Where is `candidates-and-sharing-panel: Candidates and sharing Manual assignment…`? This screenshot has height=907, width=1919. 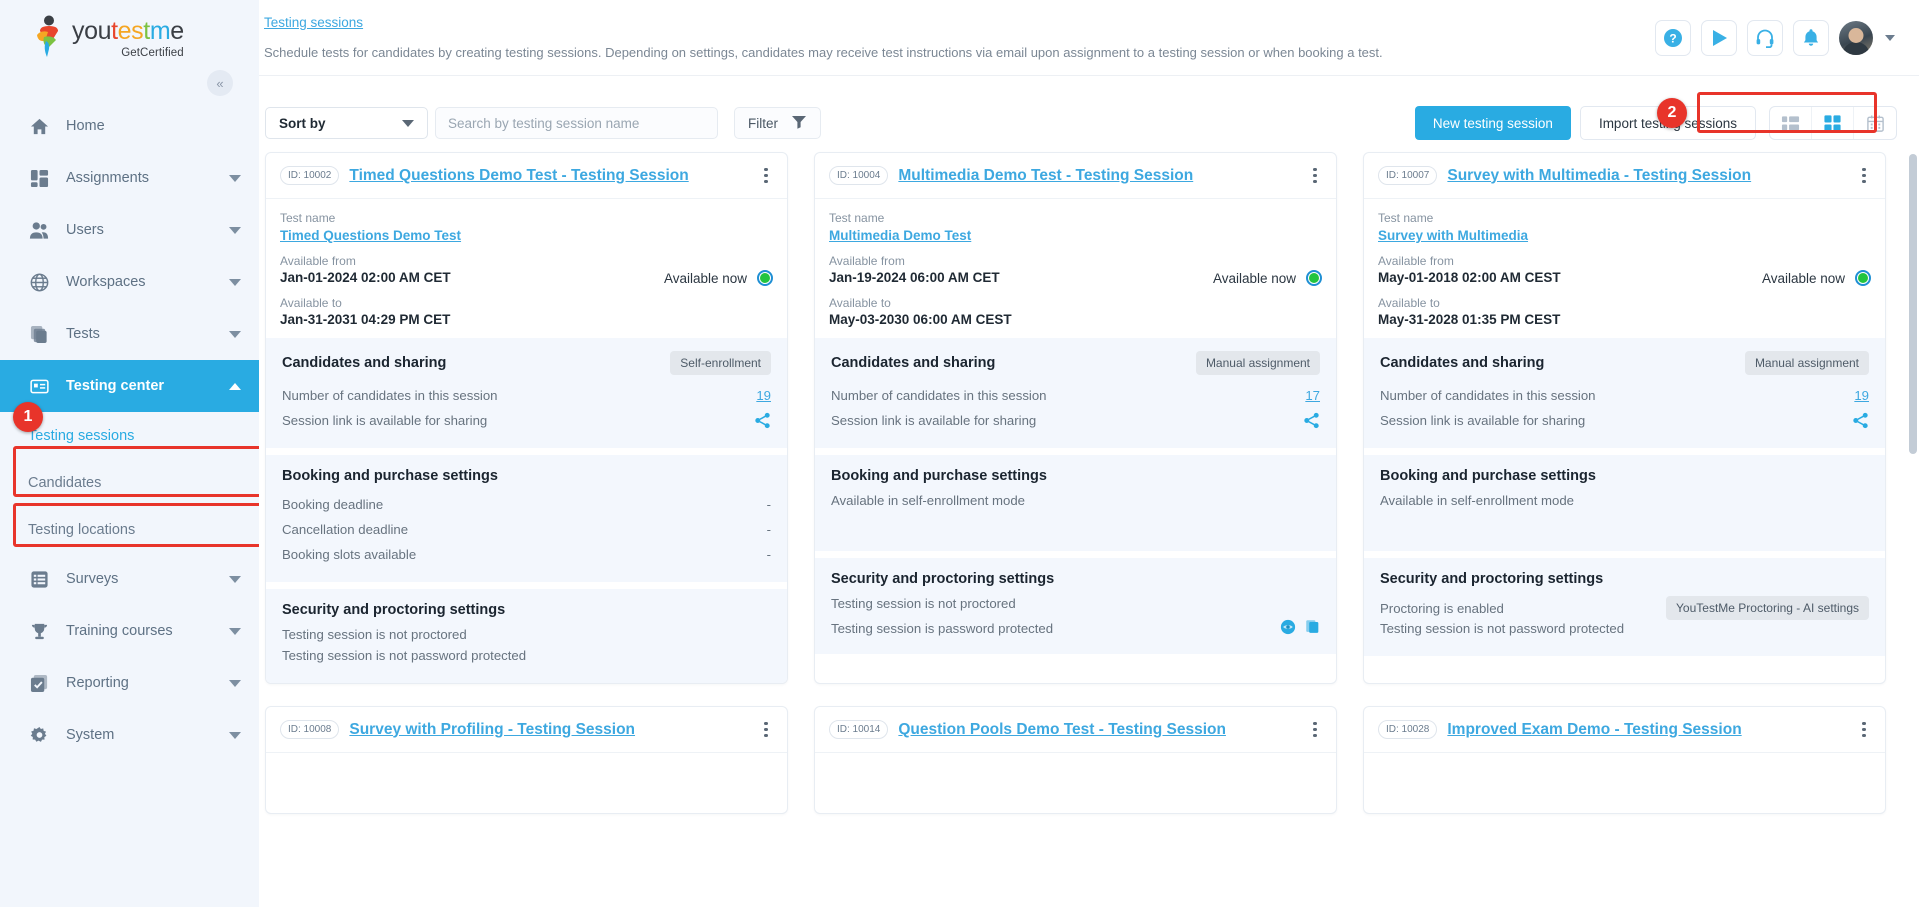
candidates-and-sharing-panel: Candidates and sharing Manual assignment… is located at coordinates (1624, 393).